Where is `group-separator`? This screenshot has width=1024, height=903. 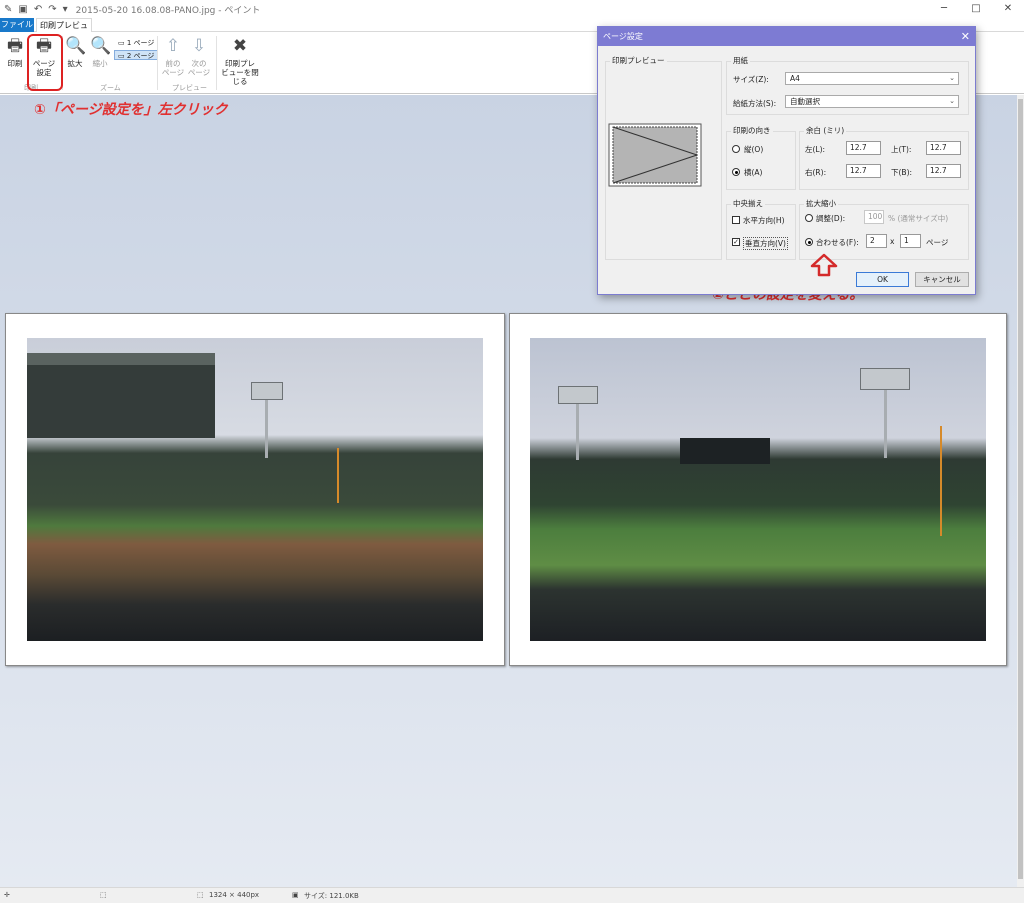
group-separator is located at coordinates (216, 63).